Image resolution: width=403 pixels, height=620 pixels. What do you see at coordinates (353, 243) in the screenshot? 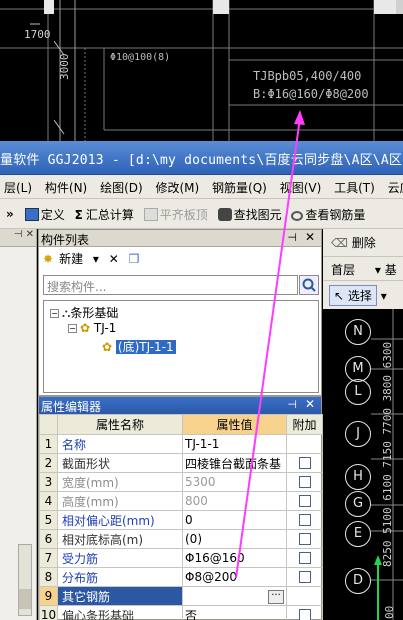
I see `delete-button: ⌫ 删除` at bounding box center [353, 243].